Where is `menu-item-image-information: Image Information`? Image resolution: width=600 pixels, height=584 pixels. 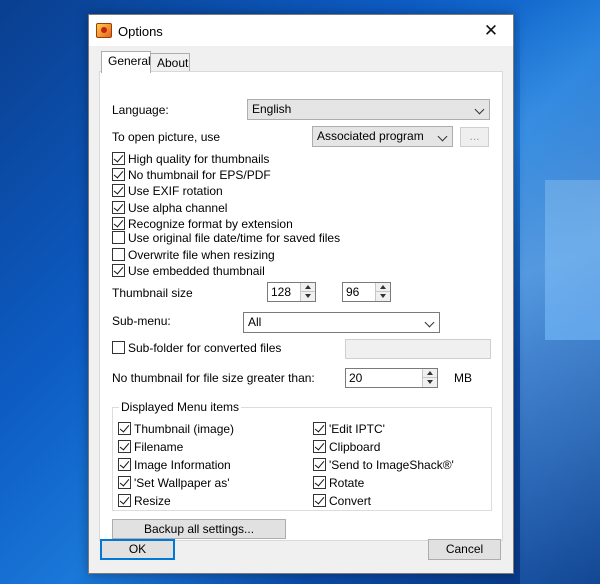
menu-item-image-information: Image Information is located at coordinates (174, 464).